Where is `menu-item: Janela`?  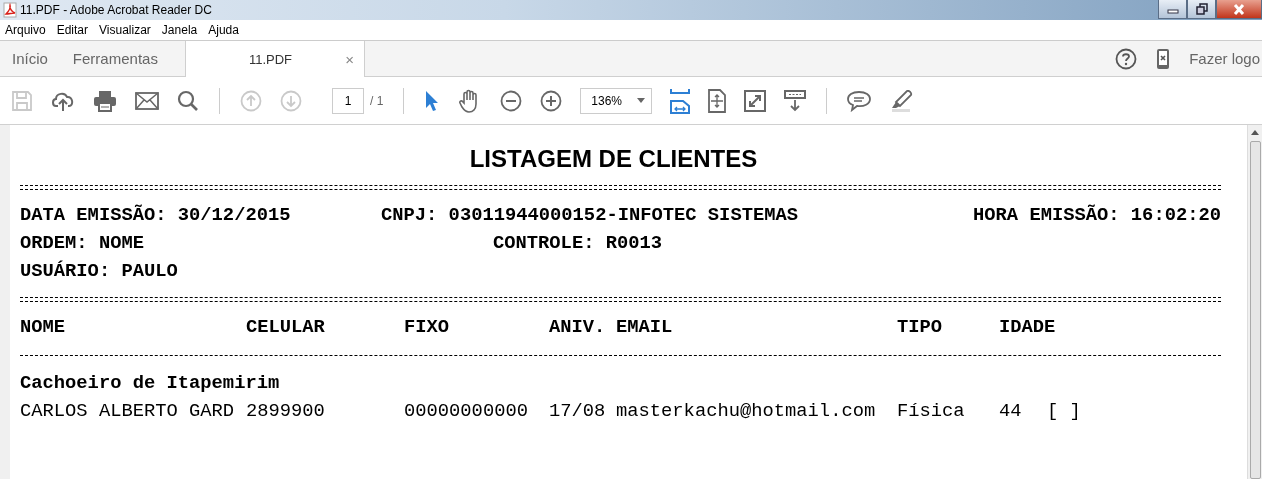 menu-item: Janela is located at coordinates (180, 30).